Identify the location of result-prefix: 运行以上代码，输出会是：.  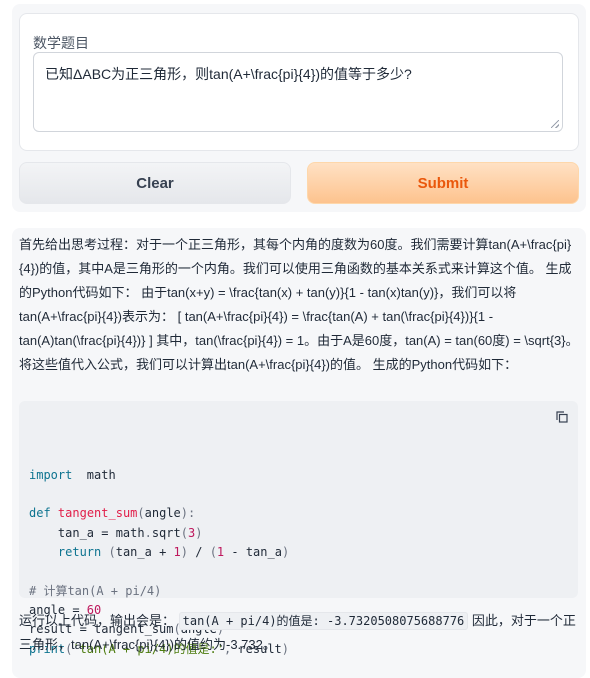
(99, 620).